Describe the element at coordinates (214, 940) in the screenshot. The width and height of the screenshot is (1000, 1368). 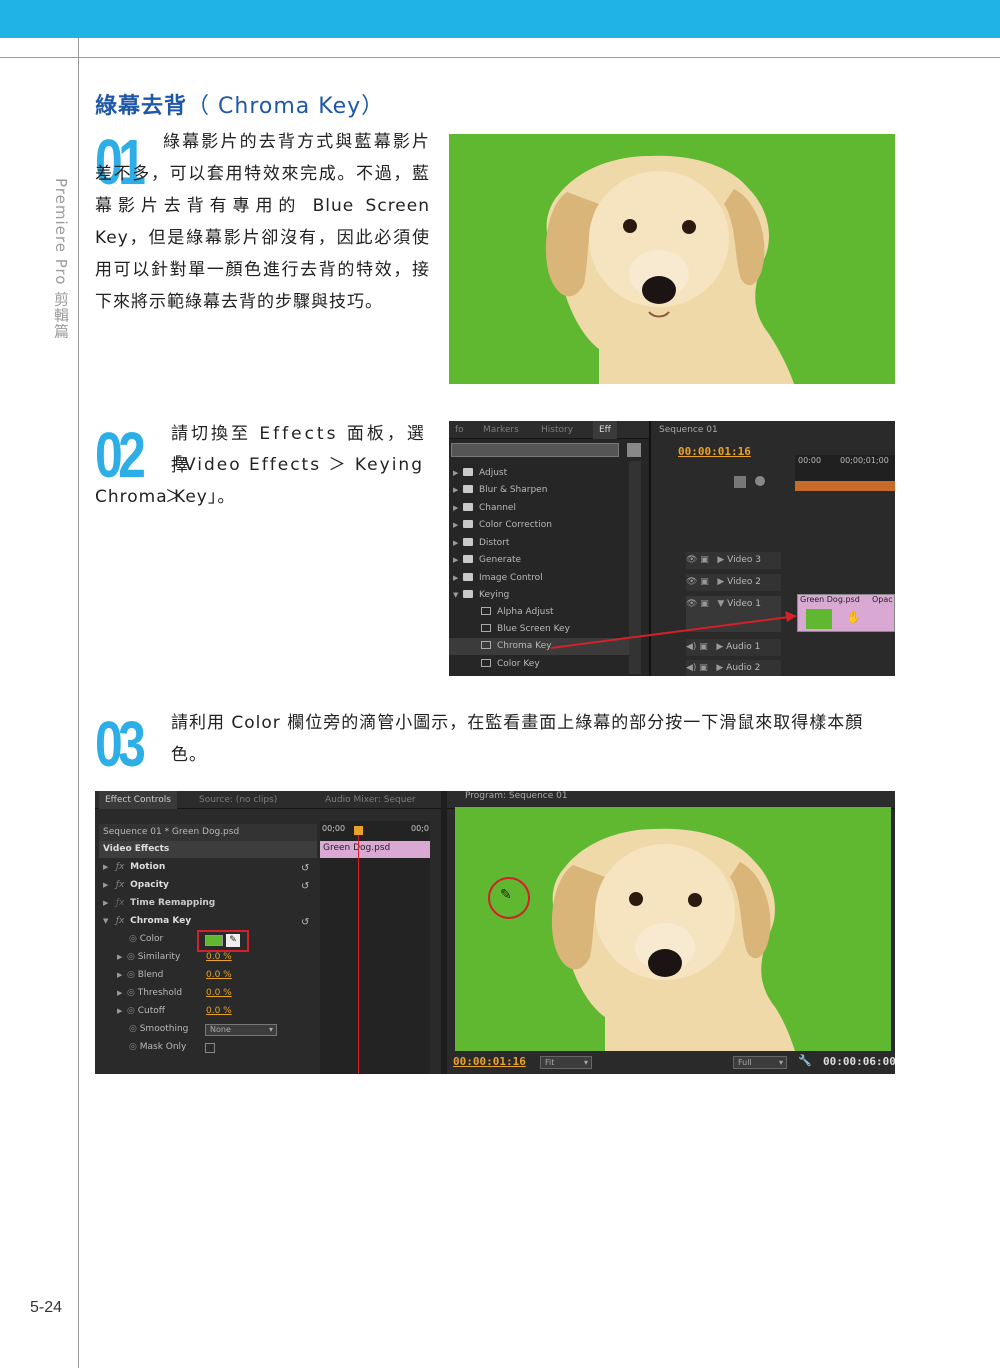
I see `color-swatch` at that location.